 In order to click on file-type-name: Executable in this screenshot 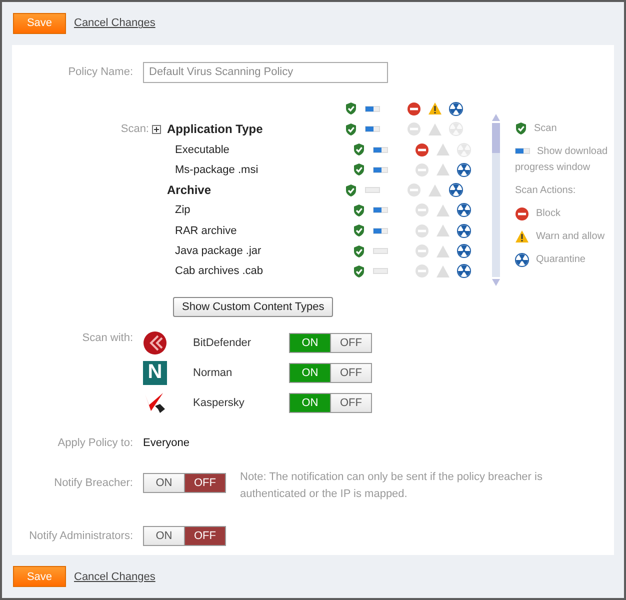, I will do `click(202, 150)`.